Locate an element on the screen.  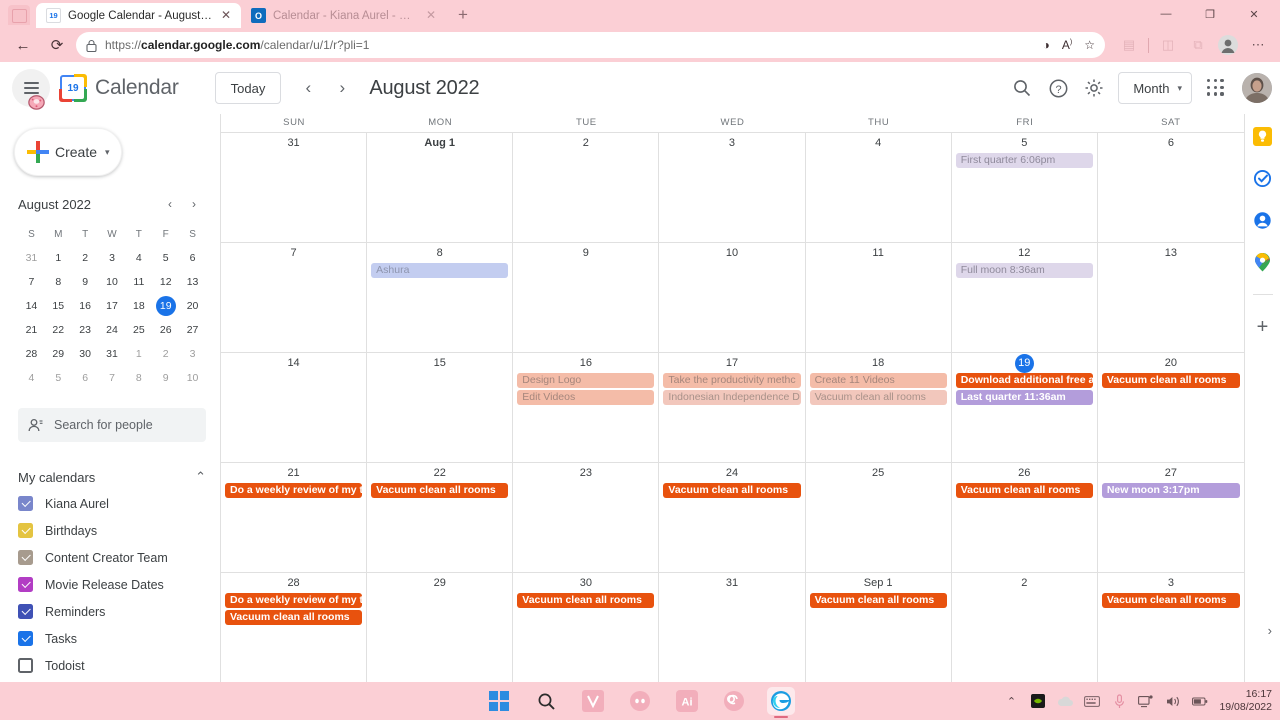
mini-calendar-day: 14 is located at coordinates (31, 306).